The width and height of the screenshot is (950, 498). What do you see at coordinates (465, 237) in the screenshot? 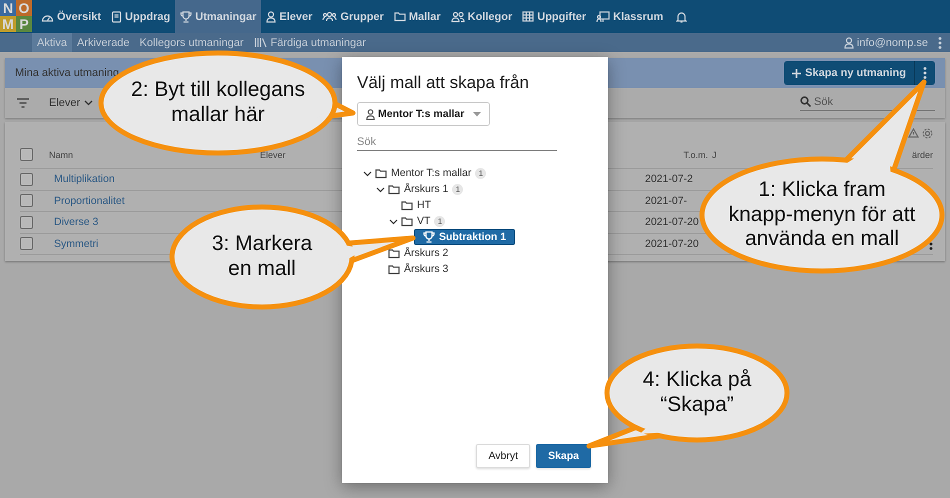
I see `template-item: Subtraktion 1` at bounding box center [465, 237].